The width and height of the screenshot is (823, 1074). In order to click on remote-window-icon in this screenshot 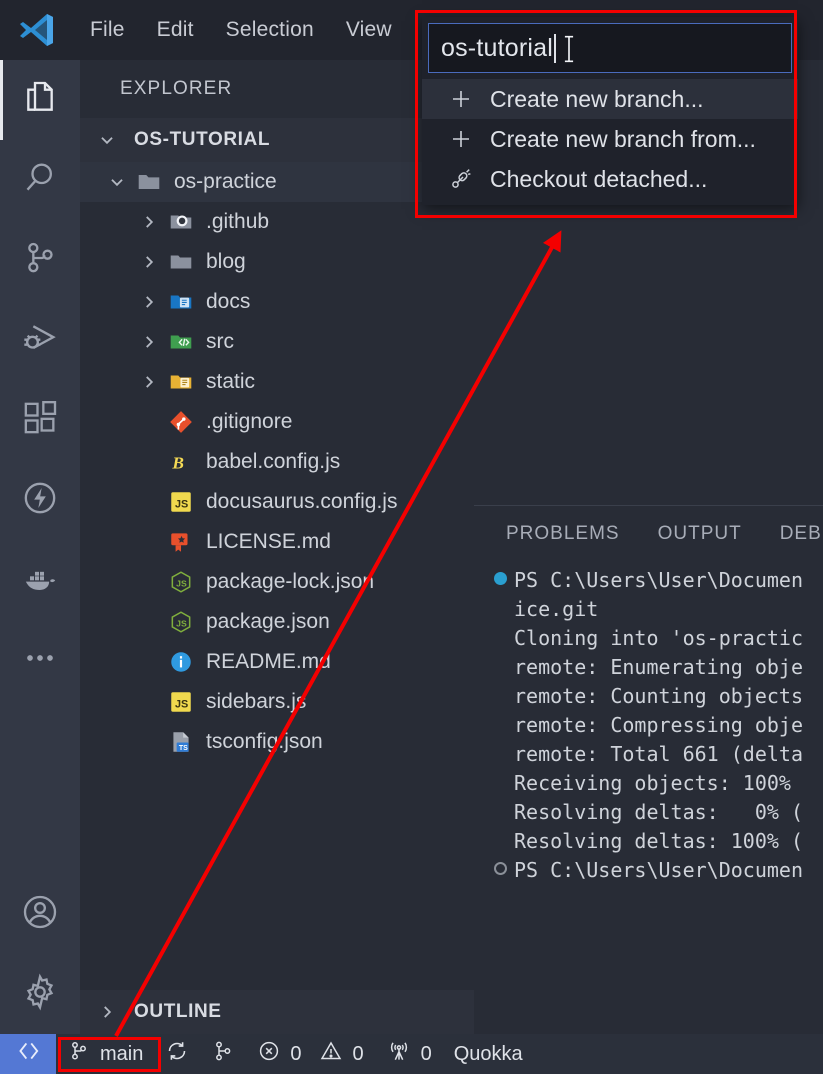, I will do `click(28, 1054)`.